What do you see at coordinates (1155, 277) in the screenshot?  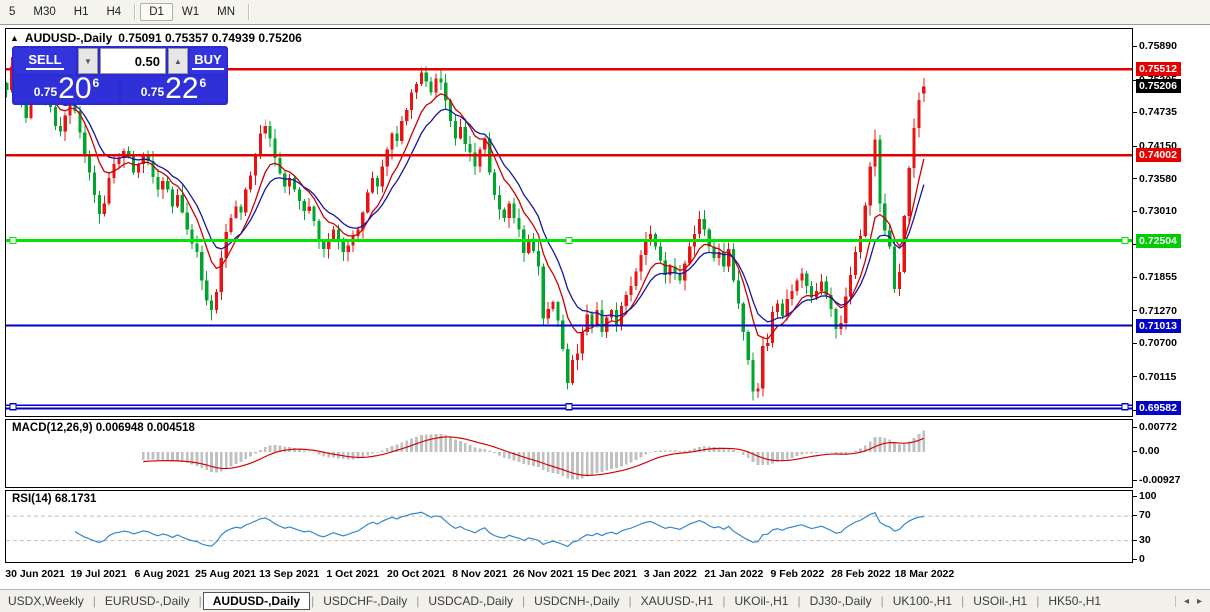 I see `price-tick: 0.71855` at bounding box center [1155, 277].